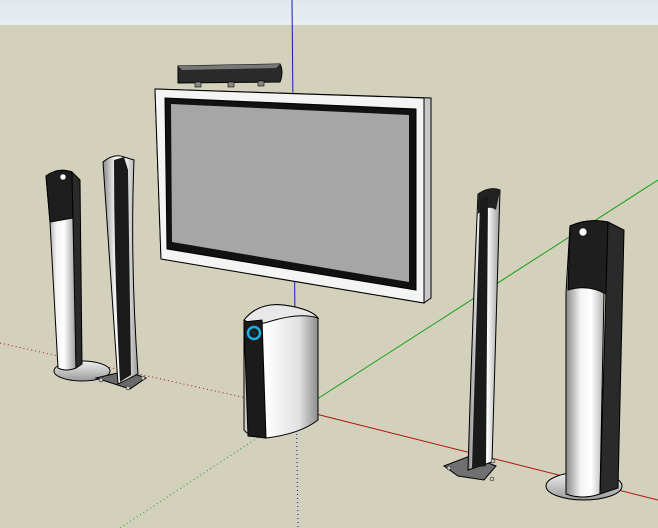 The image size is (658, 528). Describe the element at coordinates (121, 273) in the screenshot. I see `front-left-tower` at that location.